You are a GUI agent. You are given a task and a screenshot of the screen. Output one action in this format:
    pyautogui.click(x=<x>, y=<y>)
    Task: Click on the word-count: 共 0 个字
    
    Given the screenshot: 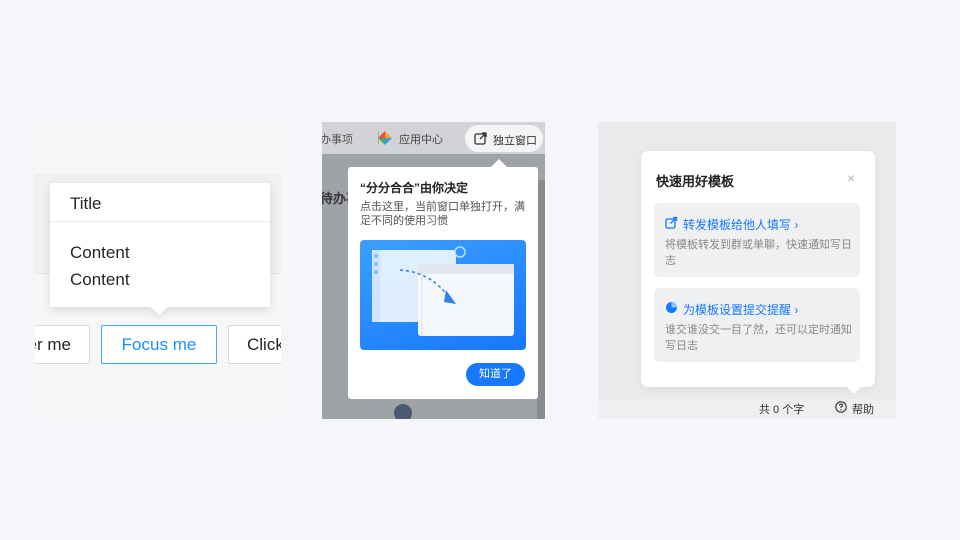 What is the action you would take?
    pyautogui.click(x=782, y=410)
    